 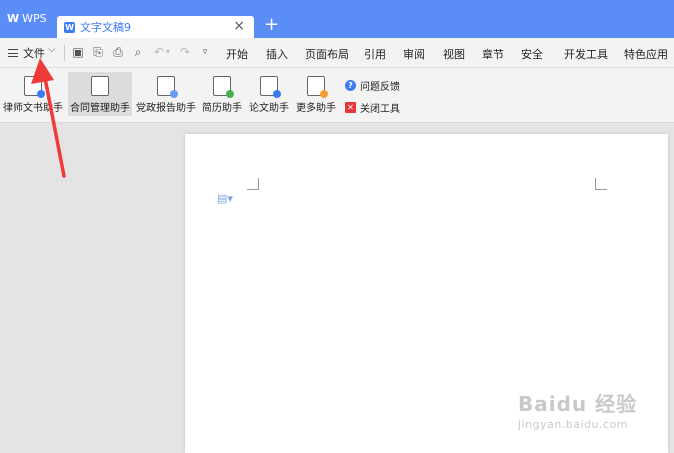 What do you see at coordinates (573, 424) in the screenshot?
I see `watermark-url: jingyan.baidu.com` at bounding box center [573, 424].